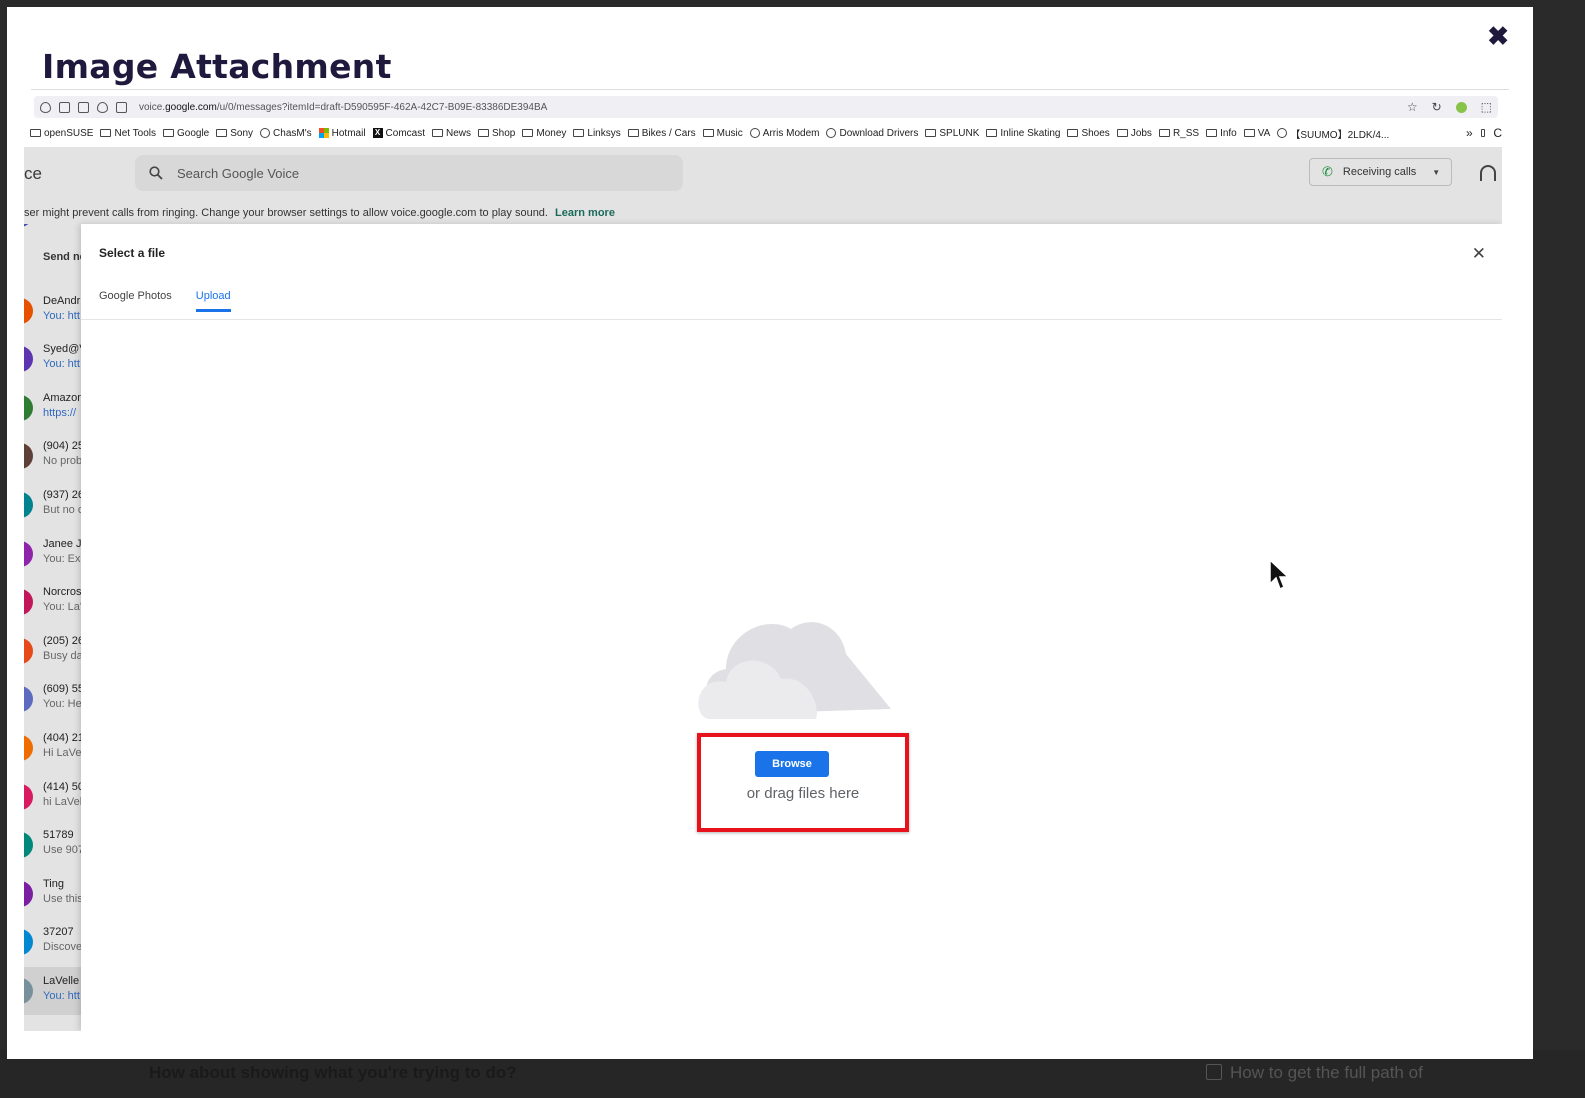 This screenshot has width=1585, height=1098. Describe the element at coordinates (1469, 133) in the screenshot. I see `chevron-double-right-icon: »` at that location.